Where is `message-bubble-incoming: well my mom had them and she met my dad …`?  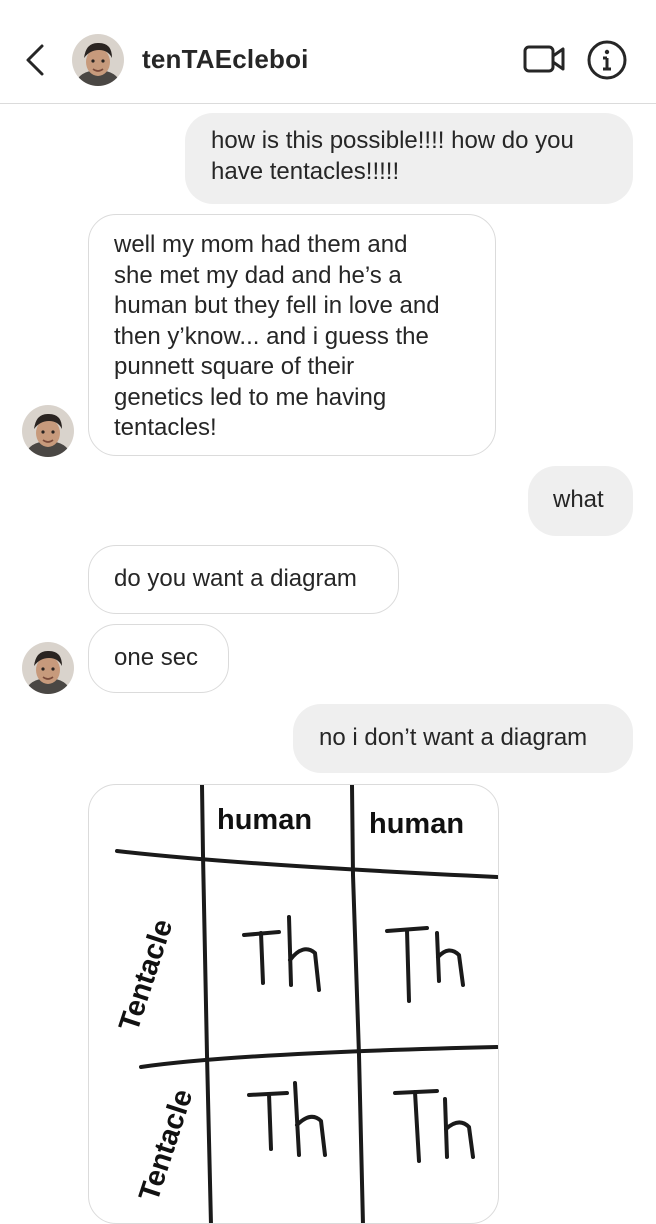
message-bubble-incoming: well my mom had them and she met my dad … is located at coordinates (292, 335).